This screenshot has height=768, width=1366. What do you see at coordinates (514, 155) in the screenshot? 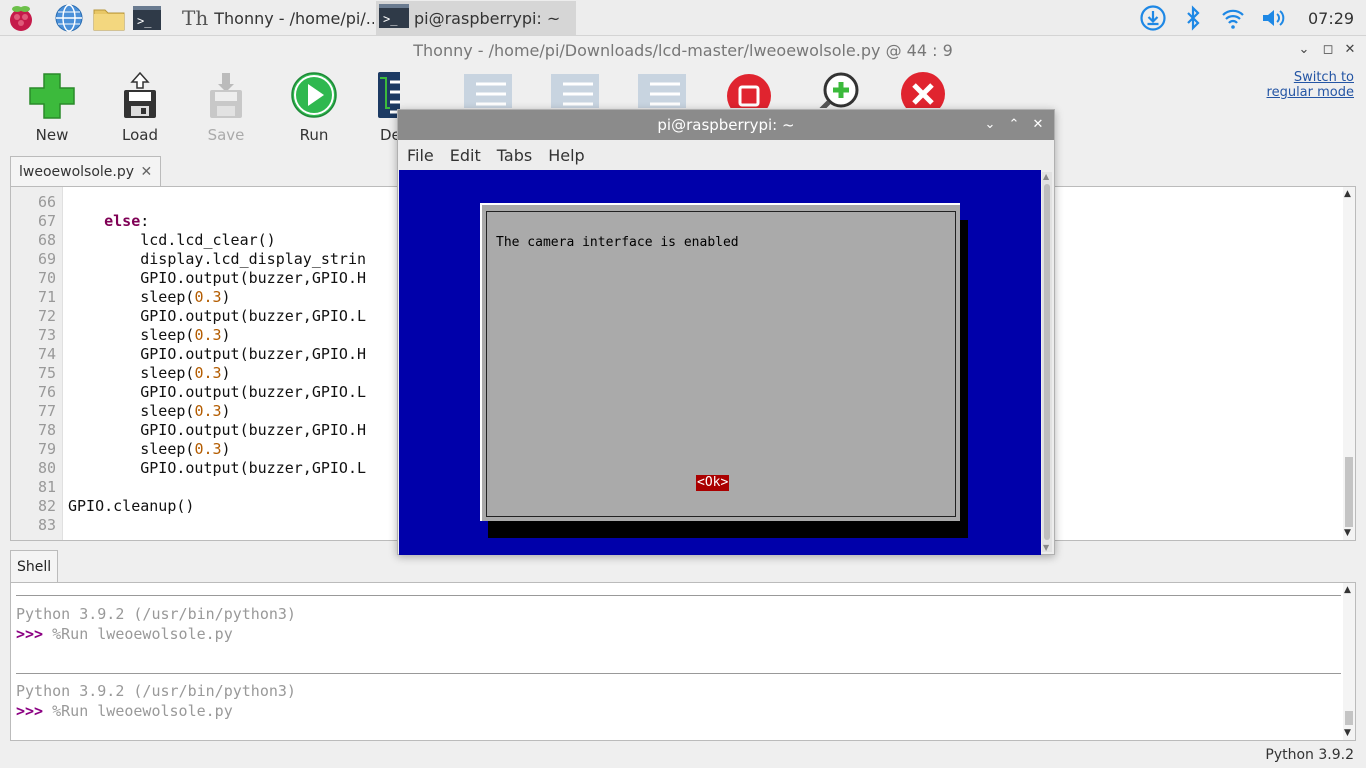
I see `menu-tabs: Tabs` at bounding box center [514, 155].